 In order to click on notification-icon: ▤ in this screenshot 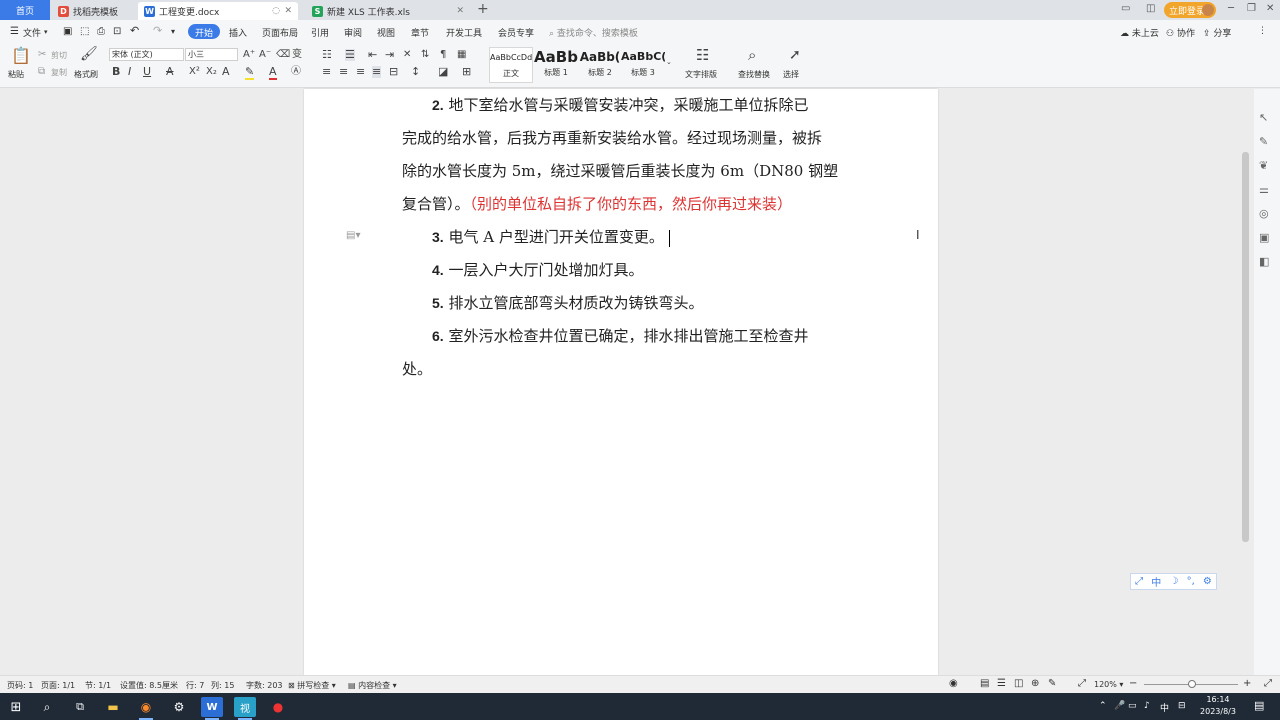, I will do `click(1259, 705)`.